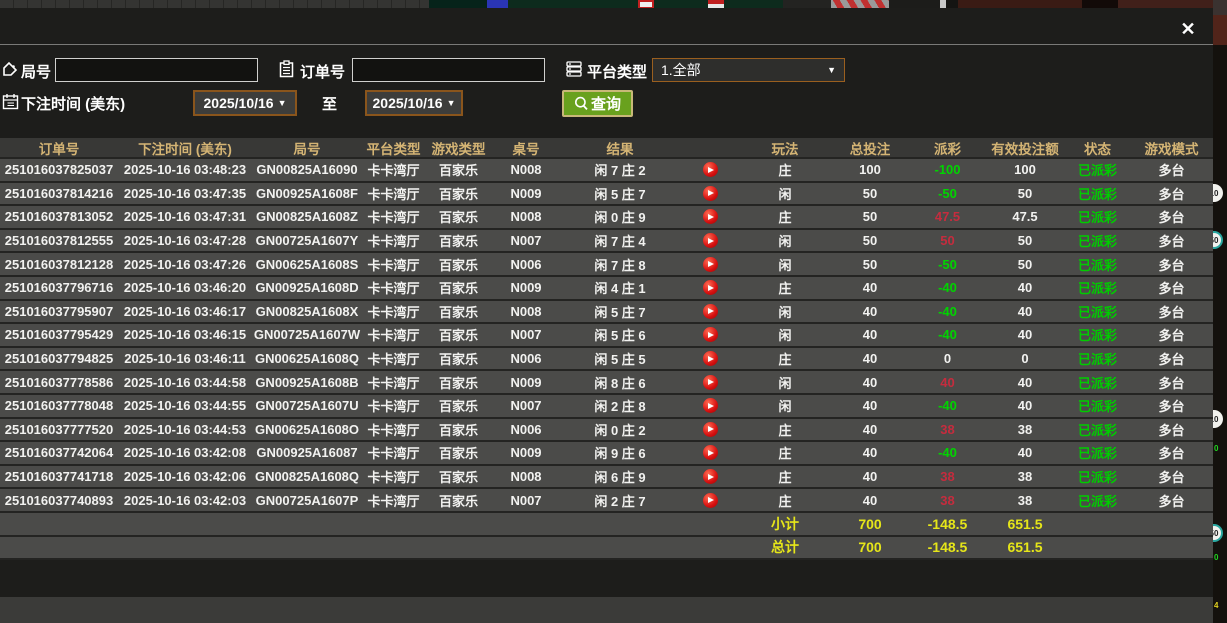 The height and width of the screenshot is (623, 1227). Describe the element at coordinates (947, 288) in the screenshot. I see `cell-payout: -40` at that location.